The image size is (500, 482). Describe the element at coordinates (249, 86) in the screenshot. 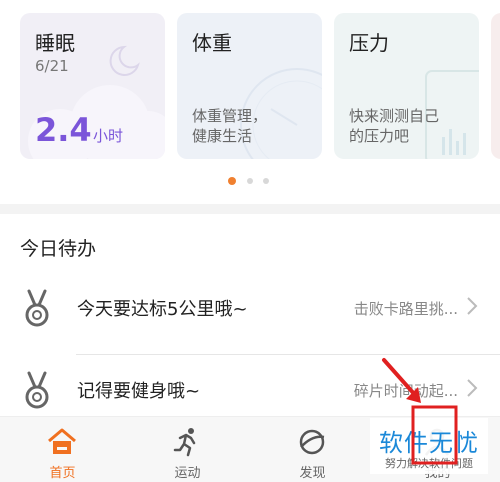

I see `weight-card: 体重 体重管理， 健康生活` at that location.